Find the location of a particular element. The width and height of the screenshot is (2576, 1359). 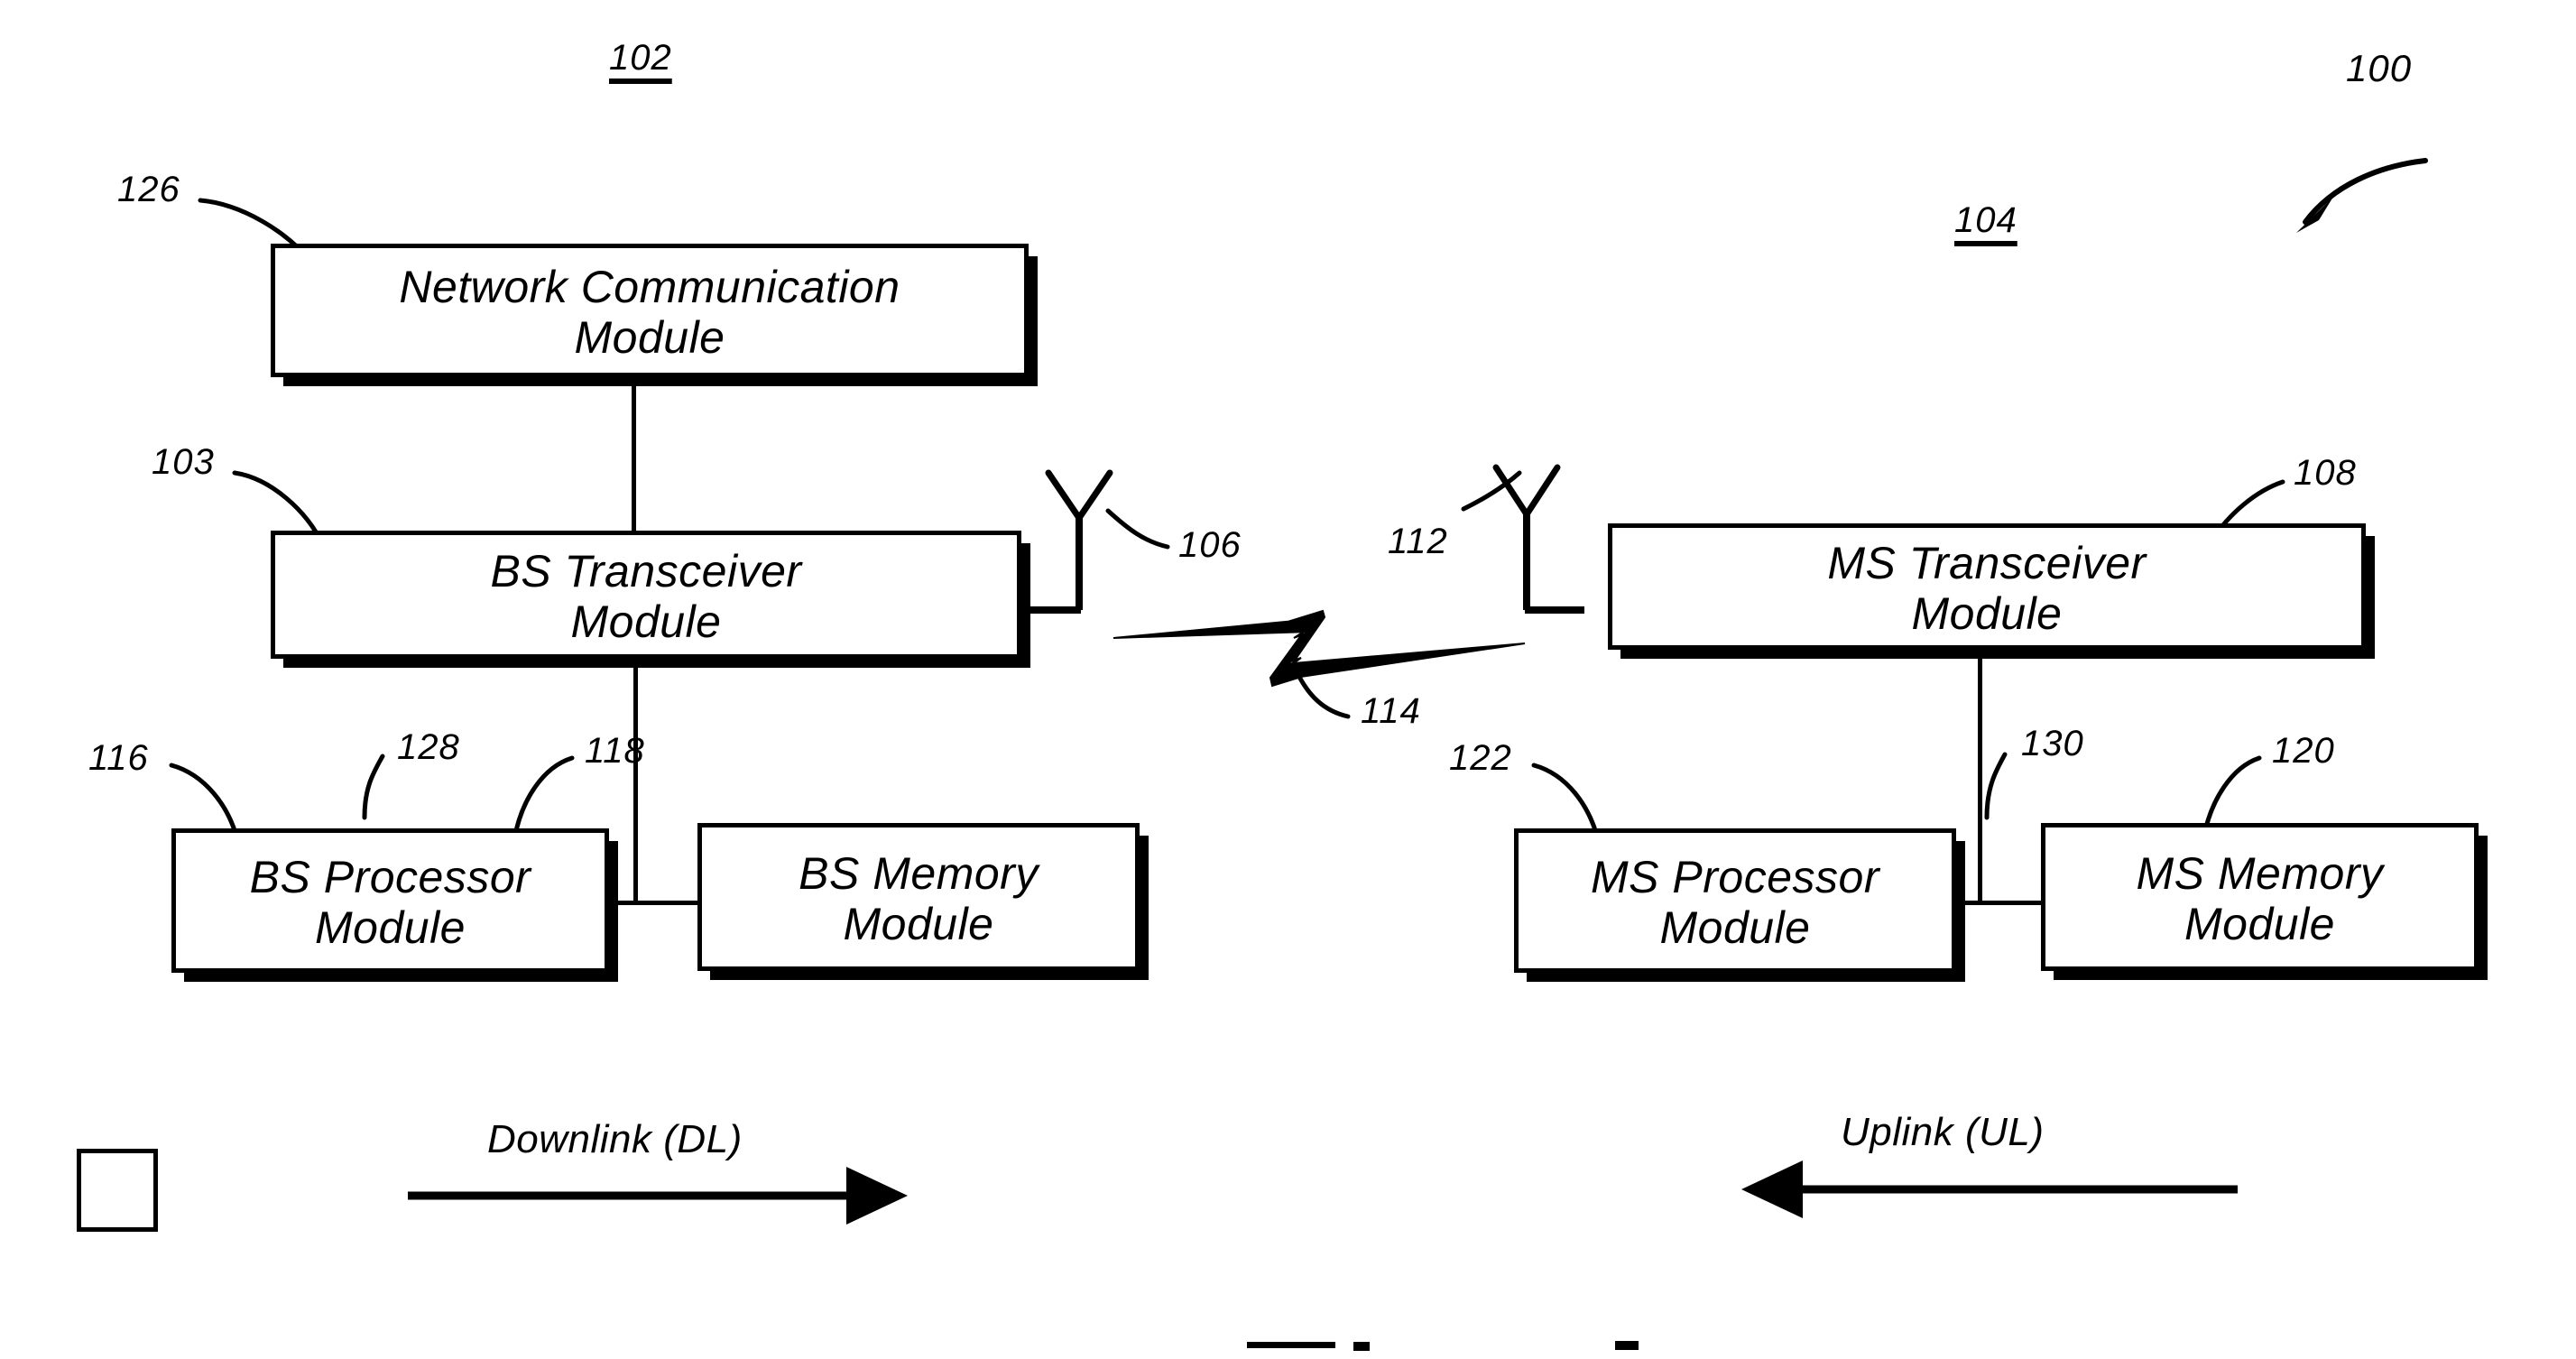

bs-antenna-icon is located at coordinates (1067, 541).